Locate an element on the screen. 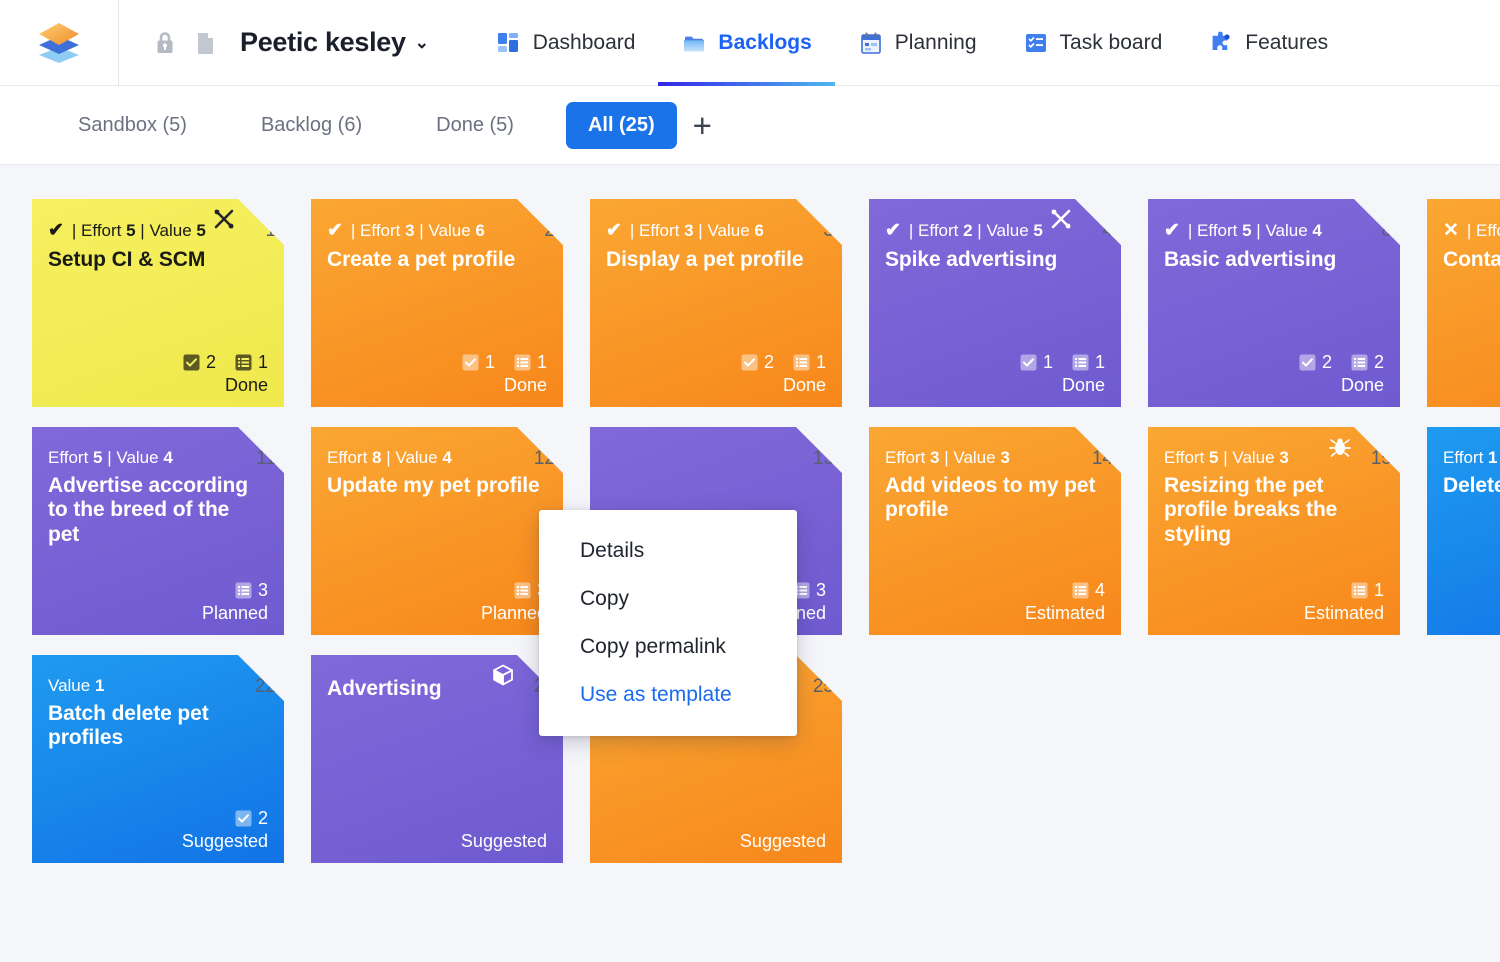  card-meta: ✔ | Effort 5 | Value 4 is located at coordinates (1273, 231).